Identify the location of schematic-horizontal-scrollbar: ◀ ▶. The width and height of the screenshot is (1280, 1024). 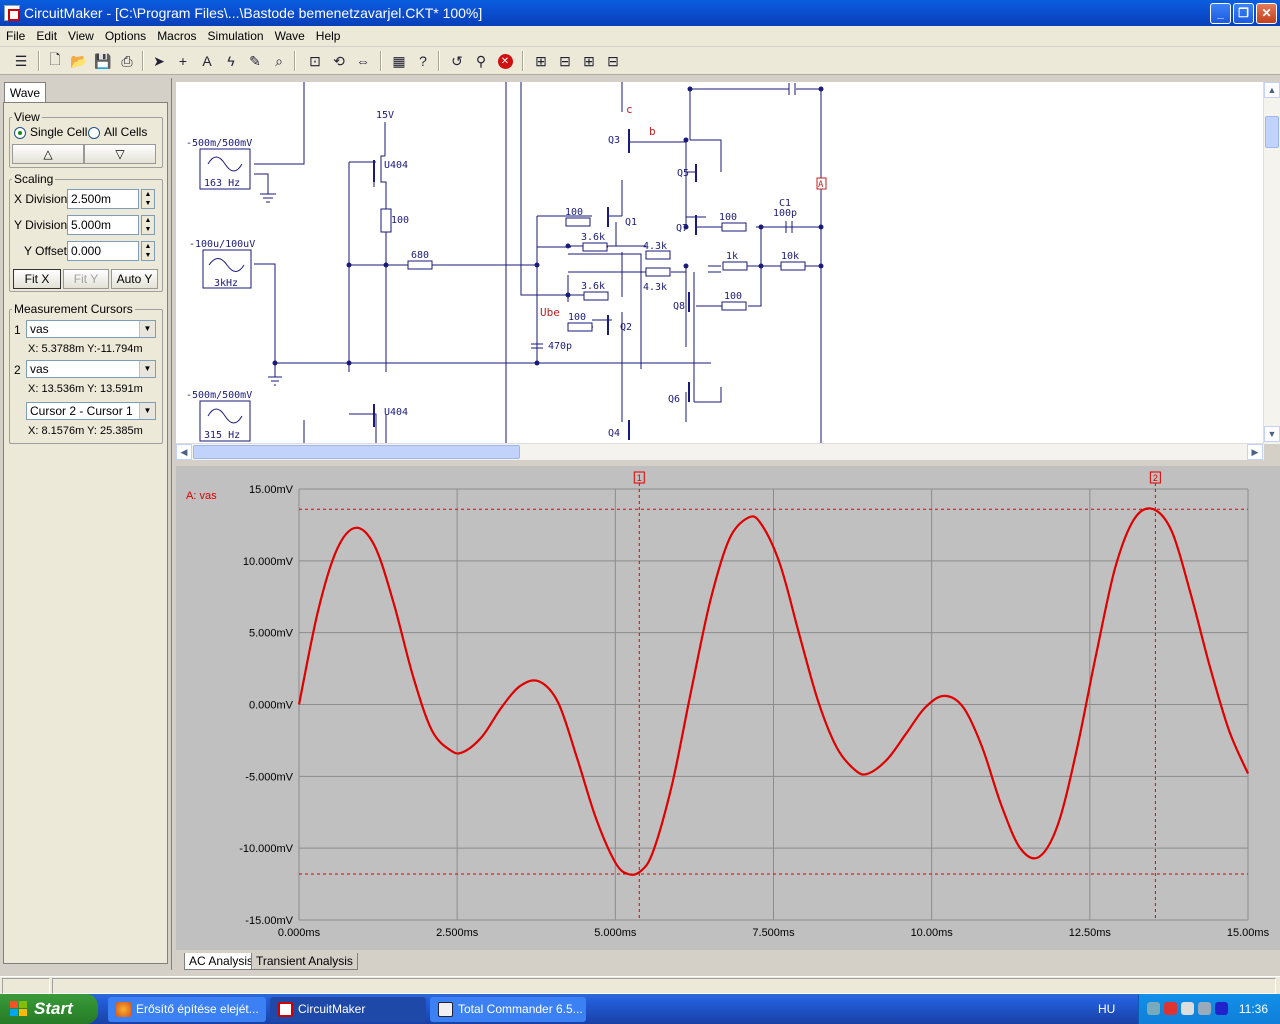
(720, 451).